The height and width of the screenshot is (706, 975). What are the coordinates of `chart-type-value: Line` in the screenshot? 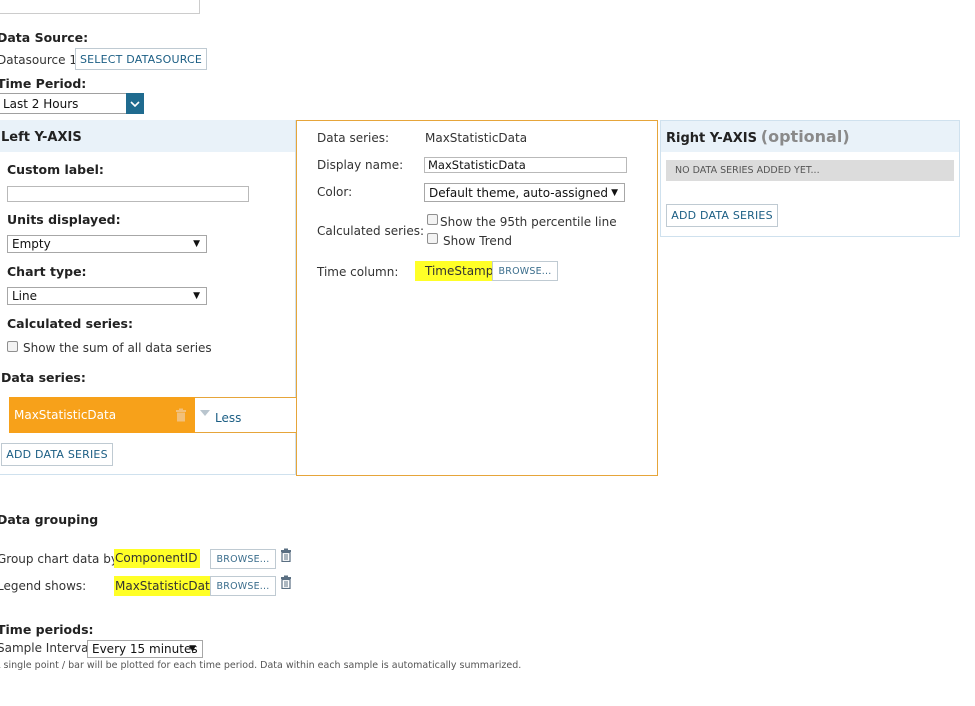 It's located at (25, 296).